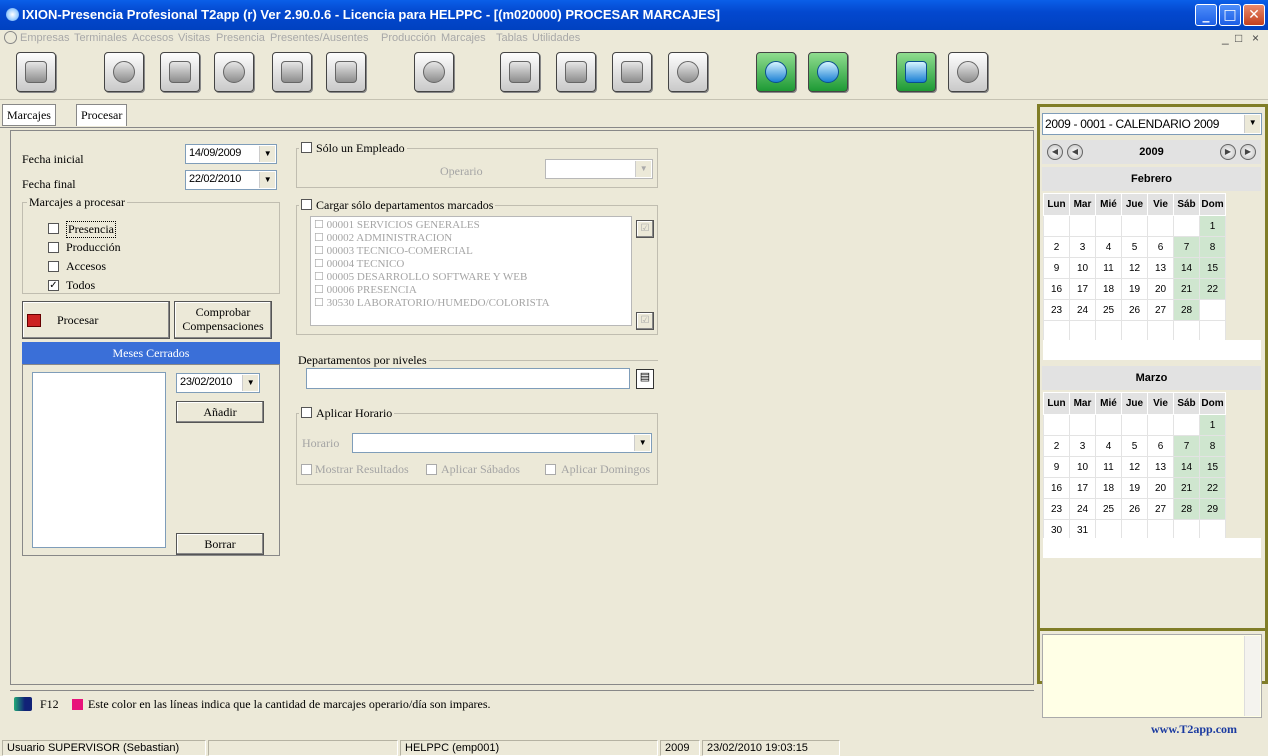  Describe the element at coordinates (29, 115) in the screenshot. I see `tab-marcajes: Marcajes` at that location.